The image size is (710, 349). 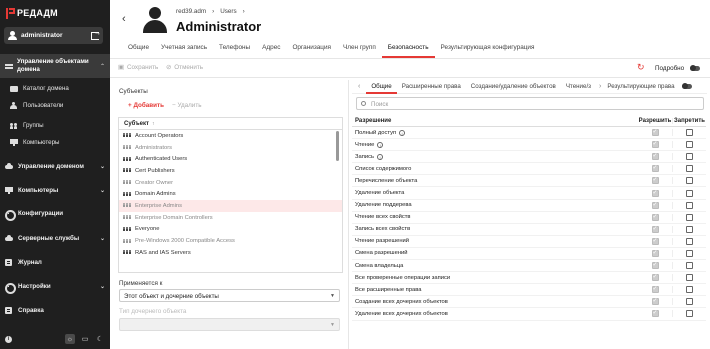 What do you see at coordinates (337, 146) in the screenshot?
I see `scrollbar` at bounding box center [337, 146].